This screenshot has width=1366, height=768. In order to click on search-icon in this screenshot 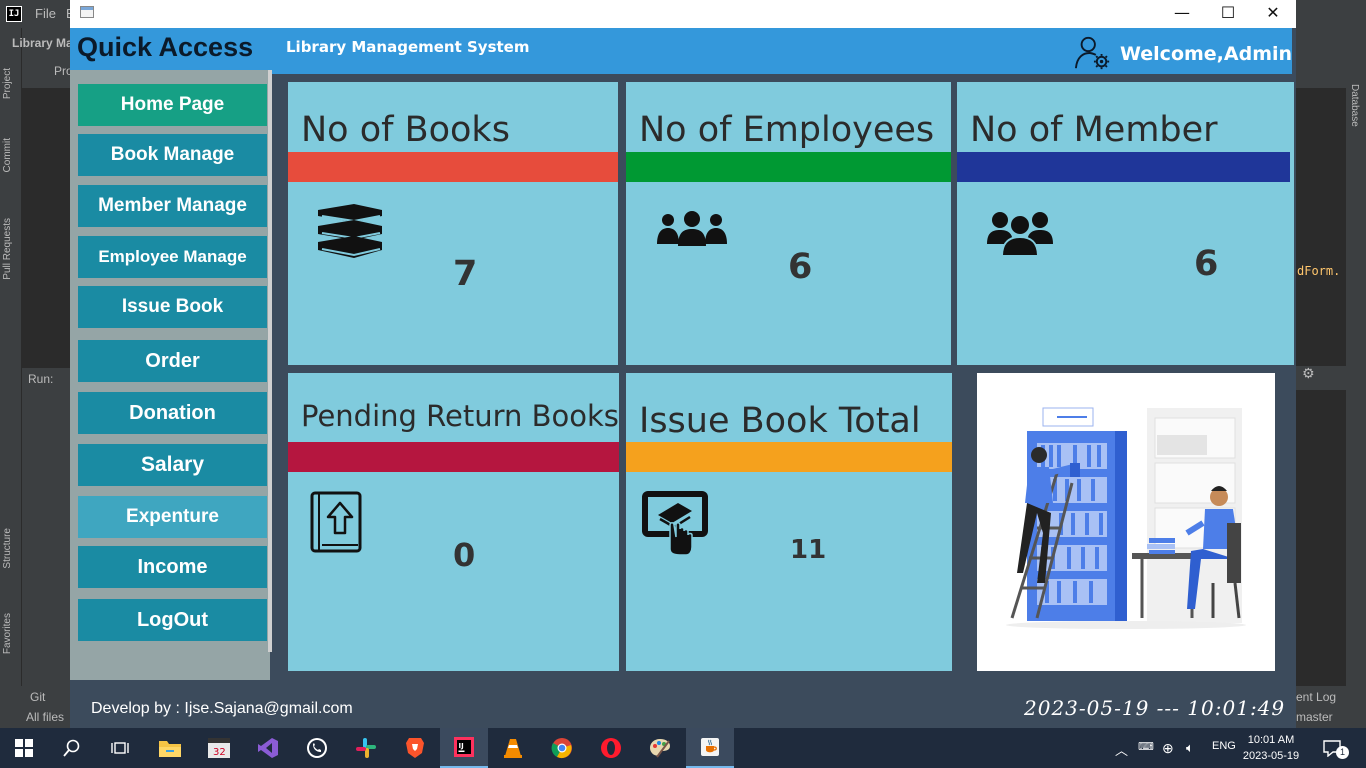, I will do `click(71, 748)`.